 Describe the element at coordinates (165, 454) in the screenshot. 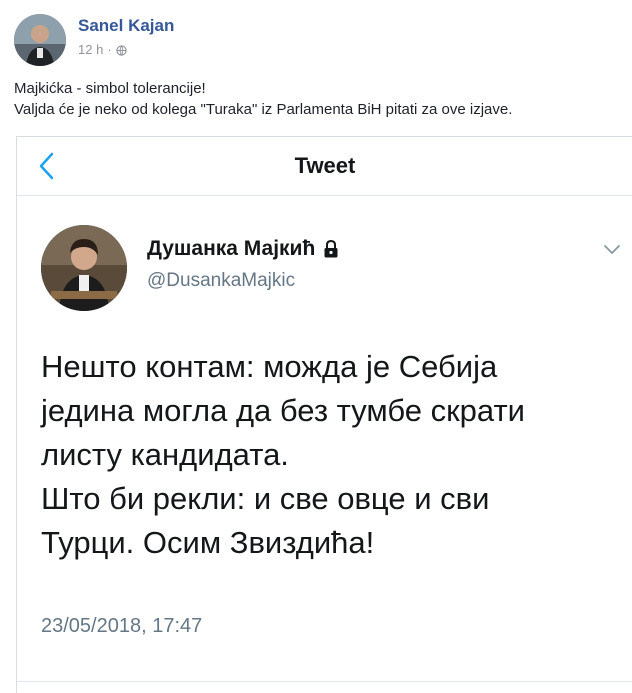

I see `tweet-body-line: листу кандидата.` at that location.